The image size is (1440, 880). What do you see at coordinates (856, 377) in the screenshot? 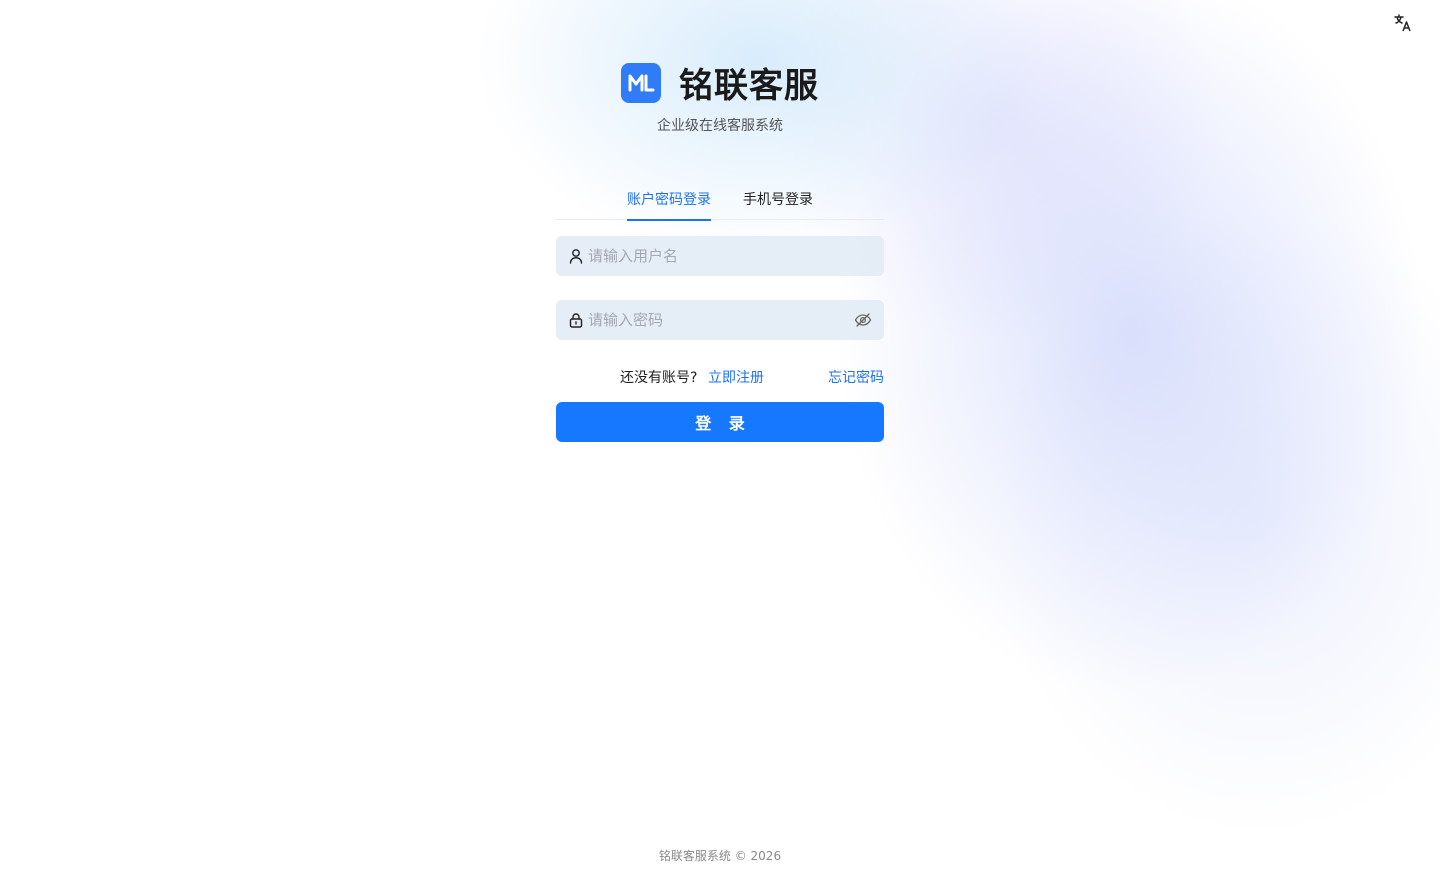
I see `forgot-password-link: 忘记密码` at bounding box center [856, 377].